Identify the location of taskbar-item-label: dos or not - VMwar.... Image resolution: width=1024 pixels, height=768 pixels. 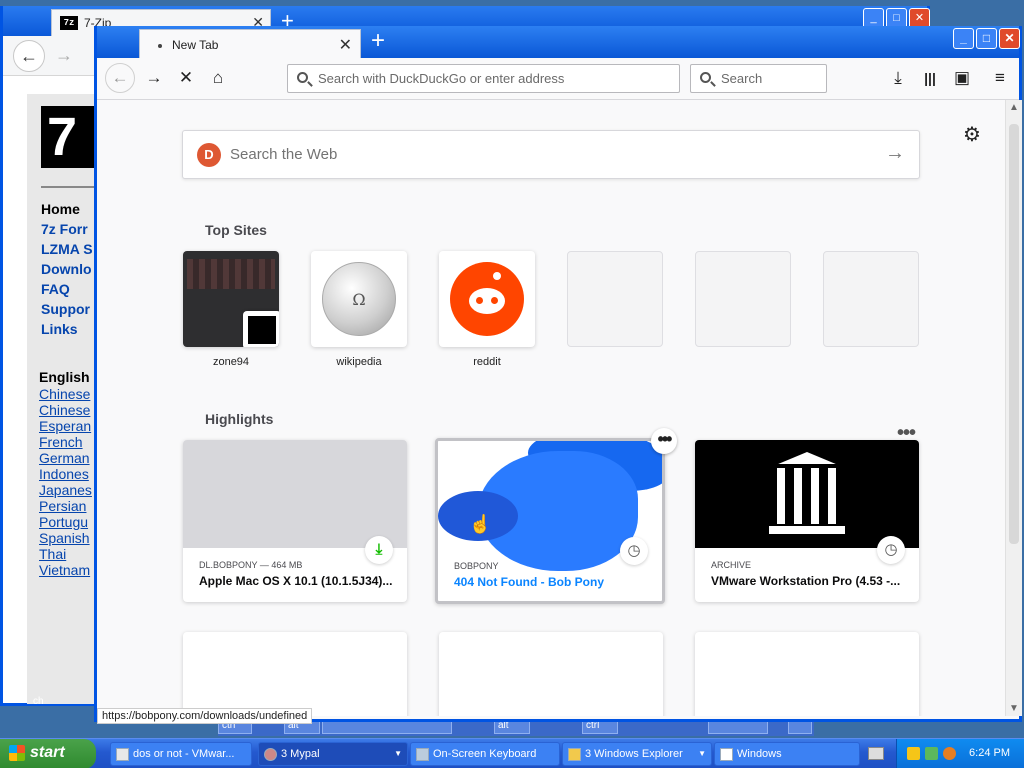
(184, 754).